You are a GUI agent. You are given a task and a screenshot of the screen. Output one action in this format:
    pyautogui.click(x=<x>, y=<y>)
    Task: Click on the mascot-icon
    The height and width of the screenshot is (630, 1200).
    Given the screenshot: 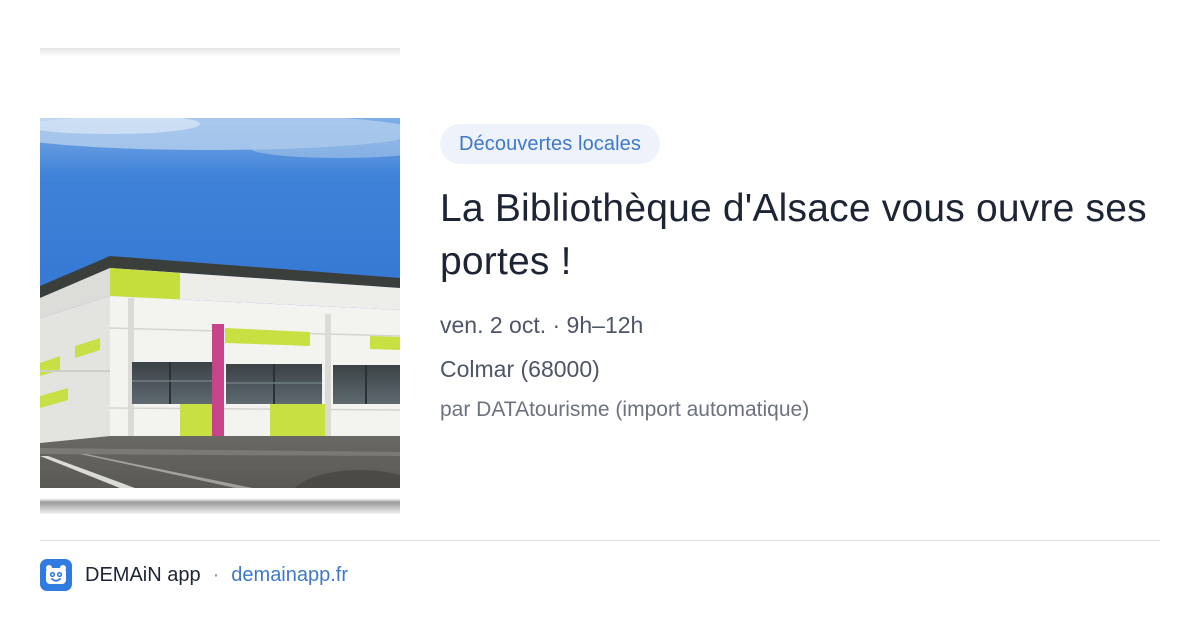 What is the action you would take?
    pyautogui.click(x=56, y=574)
    